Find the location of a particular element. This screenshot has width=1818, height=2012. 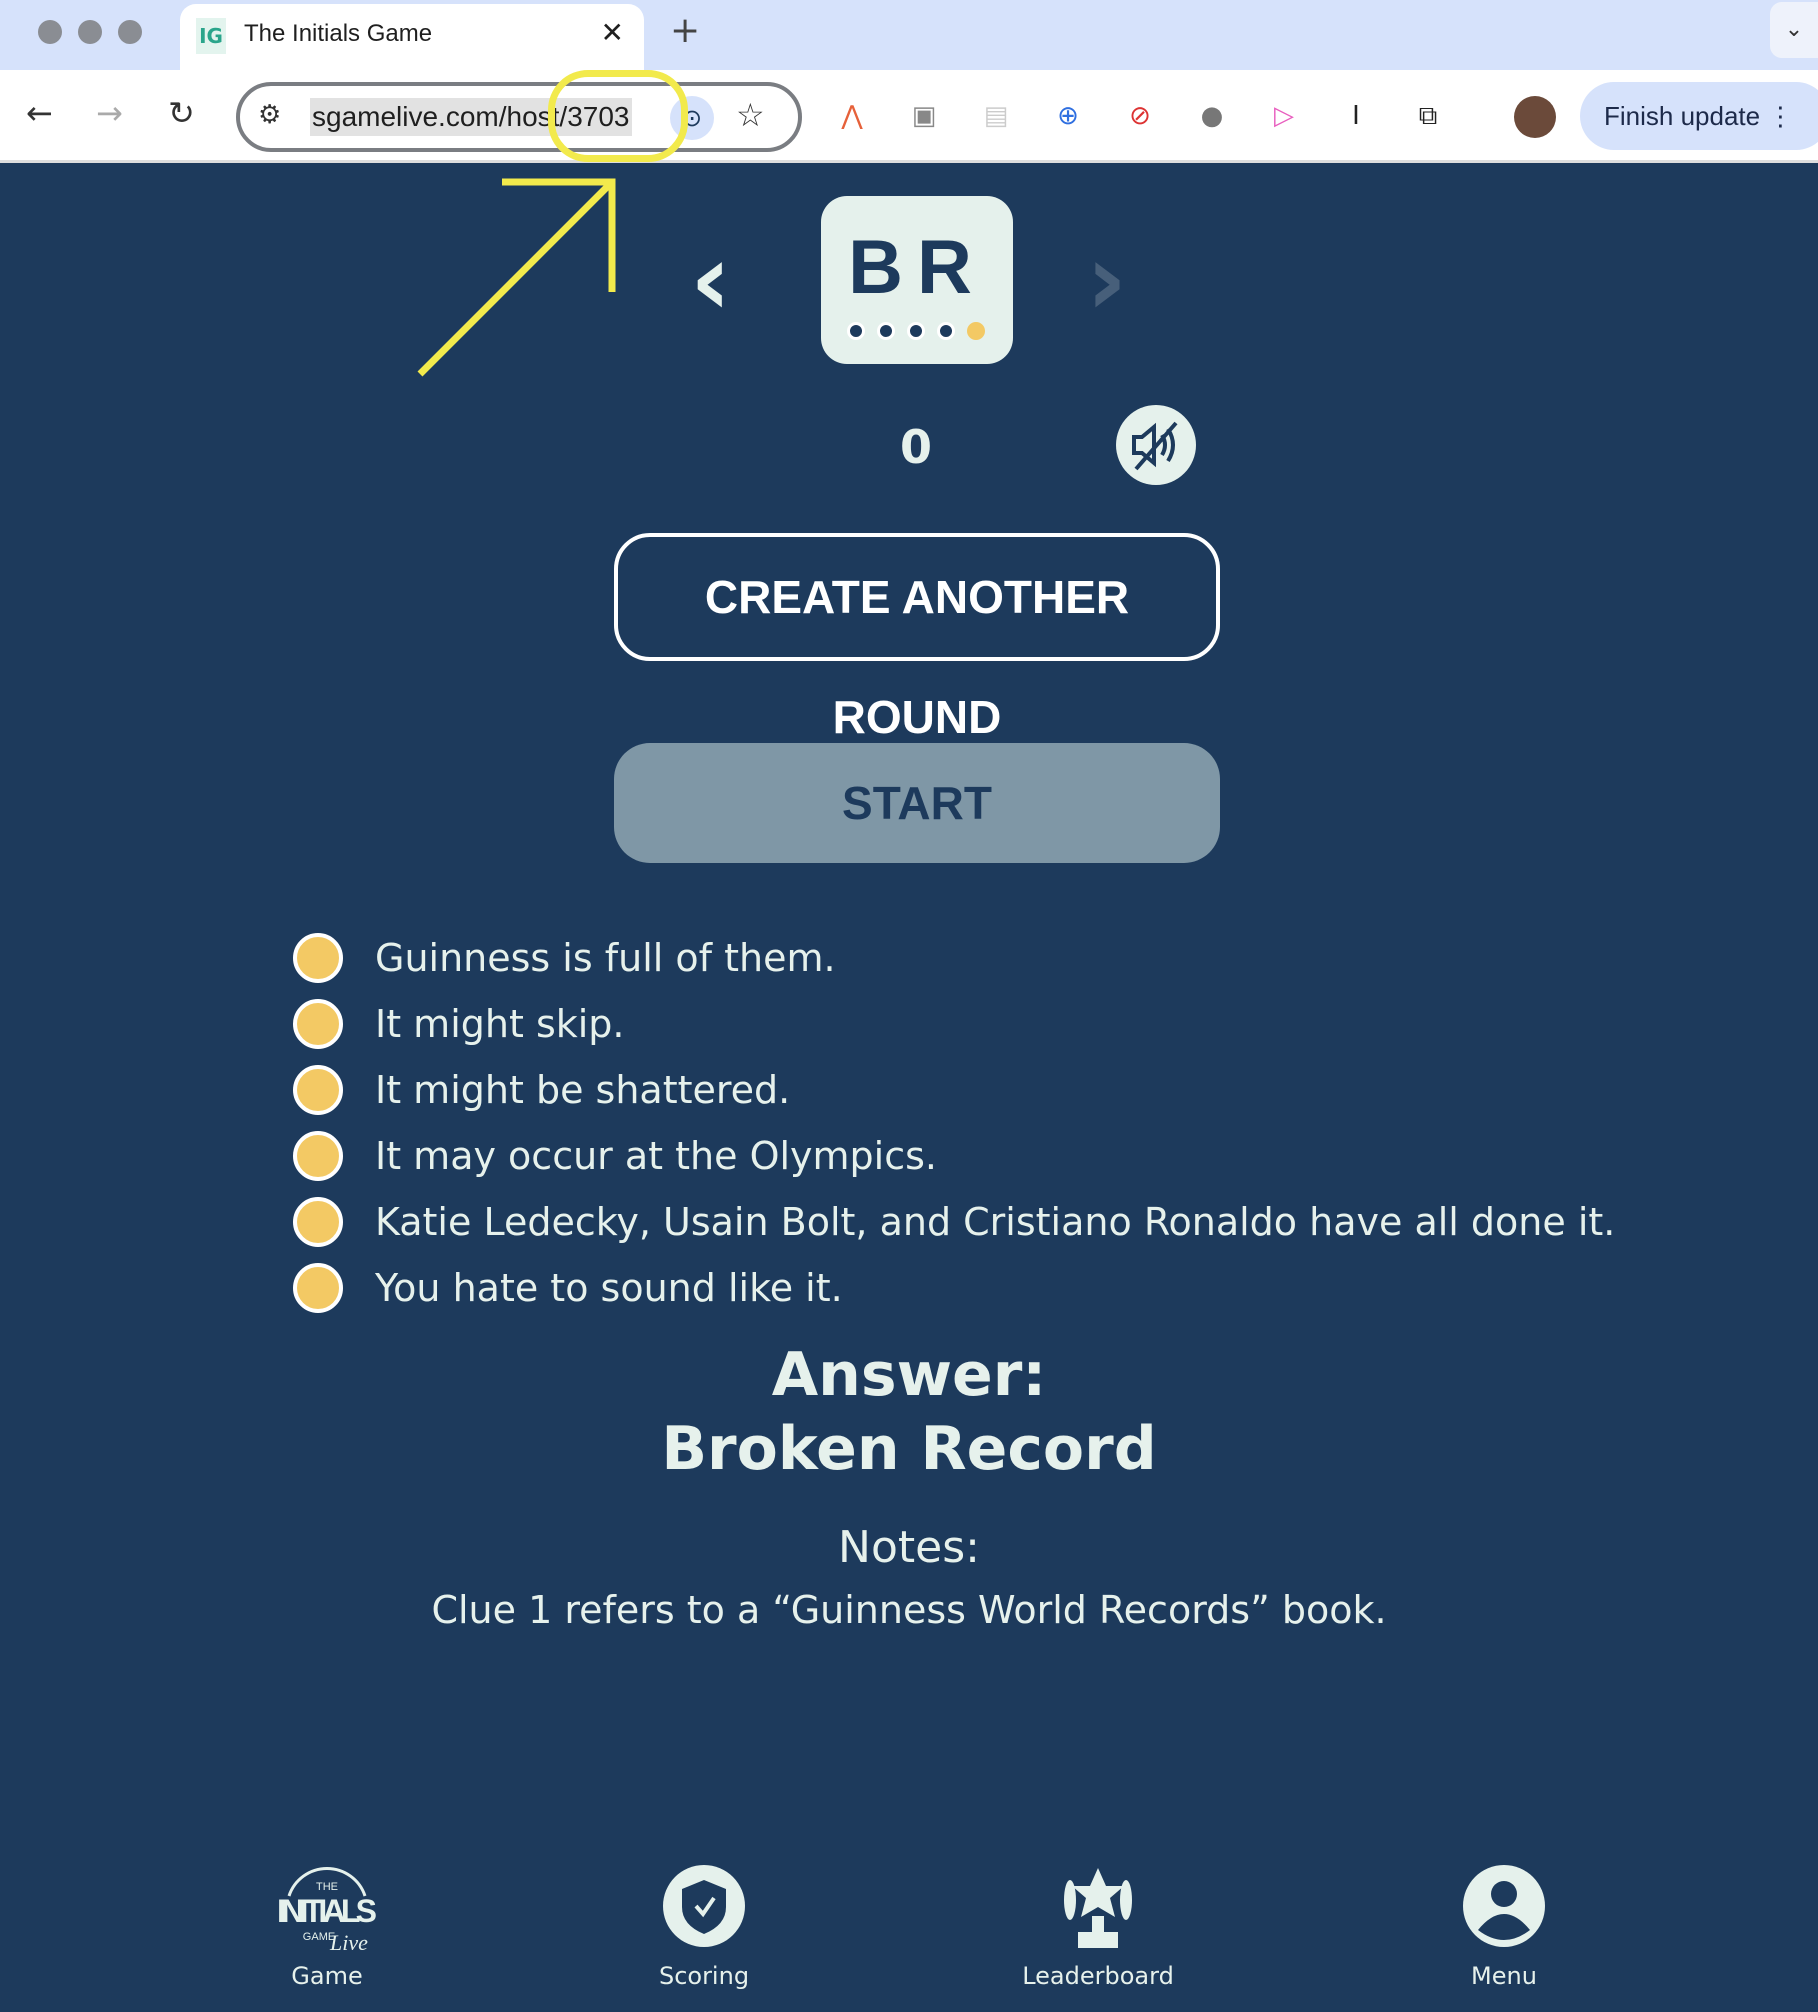

nav-label: Leaderboard is located at coordinates (1098, 1976).